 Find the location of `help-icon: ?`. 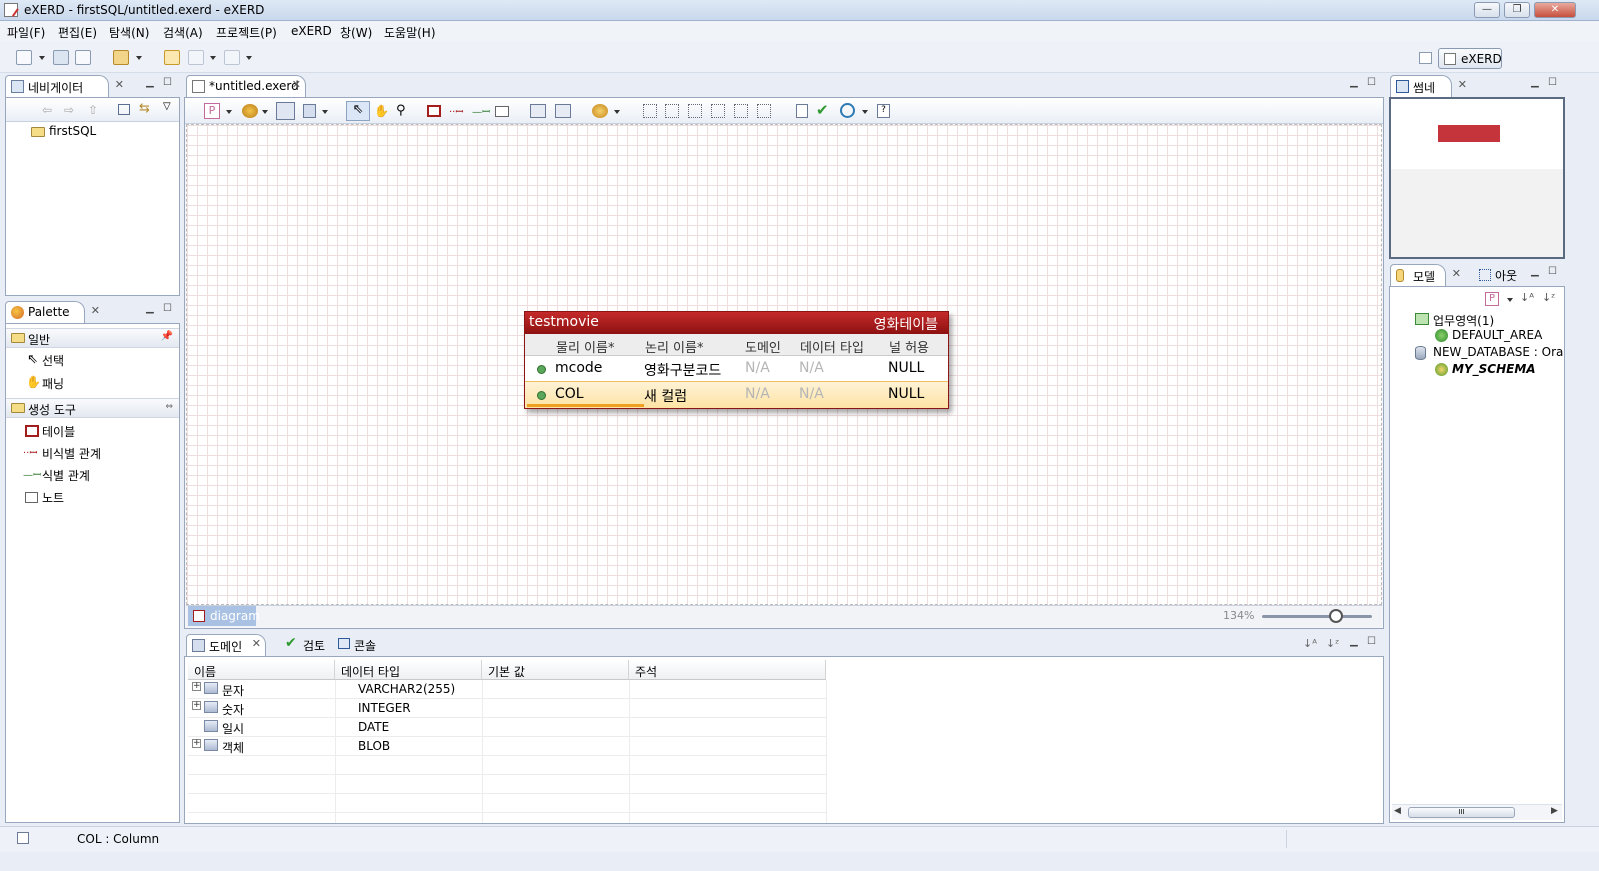

help-icon: ? is located at coordinates (883, 111).